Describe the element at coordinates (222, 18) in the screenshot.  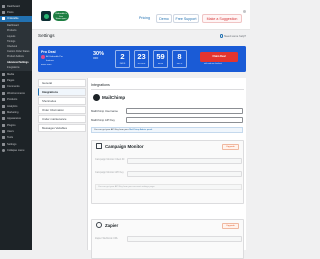
I see `make-suggestion-link: Make a Suggestion` at that location.